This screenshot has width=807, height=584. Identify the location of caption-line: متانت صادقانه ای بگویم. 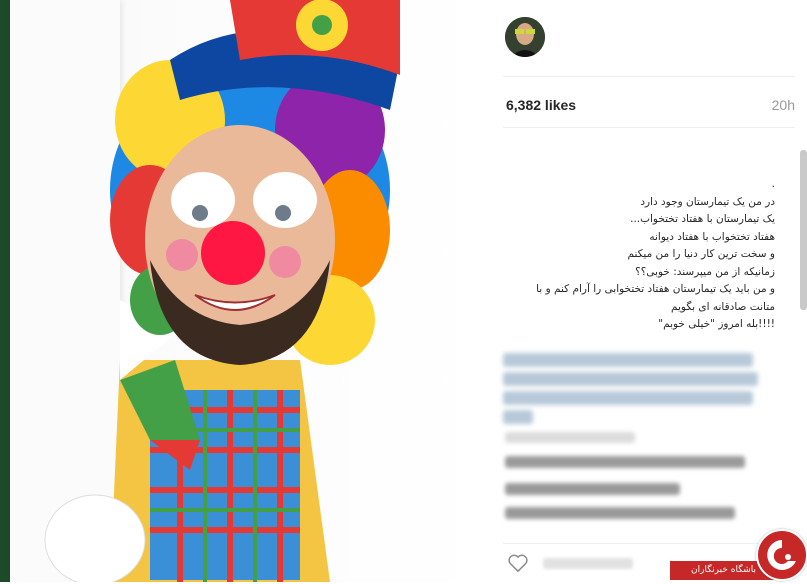
(723, 306).